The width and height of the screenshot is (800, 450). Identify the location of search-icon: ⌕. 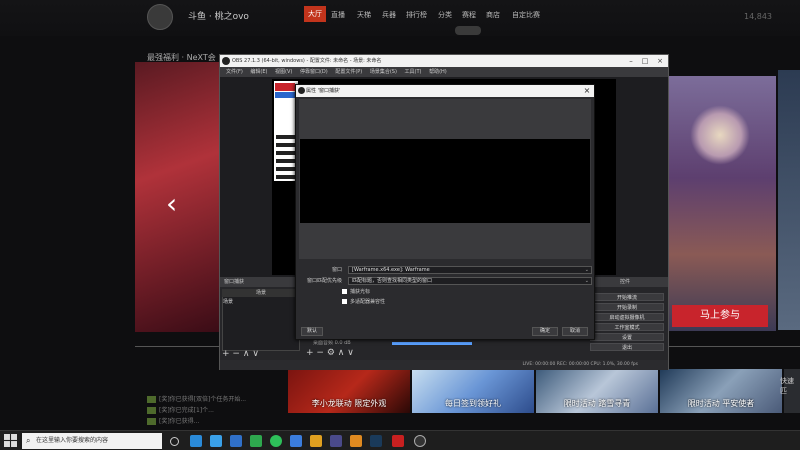
(28, 440).